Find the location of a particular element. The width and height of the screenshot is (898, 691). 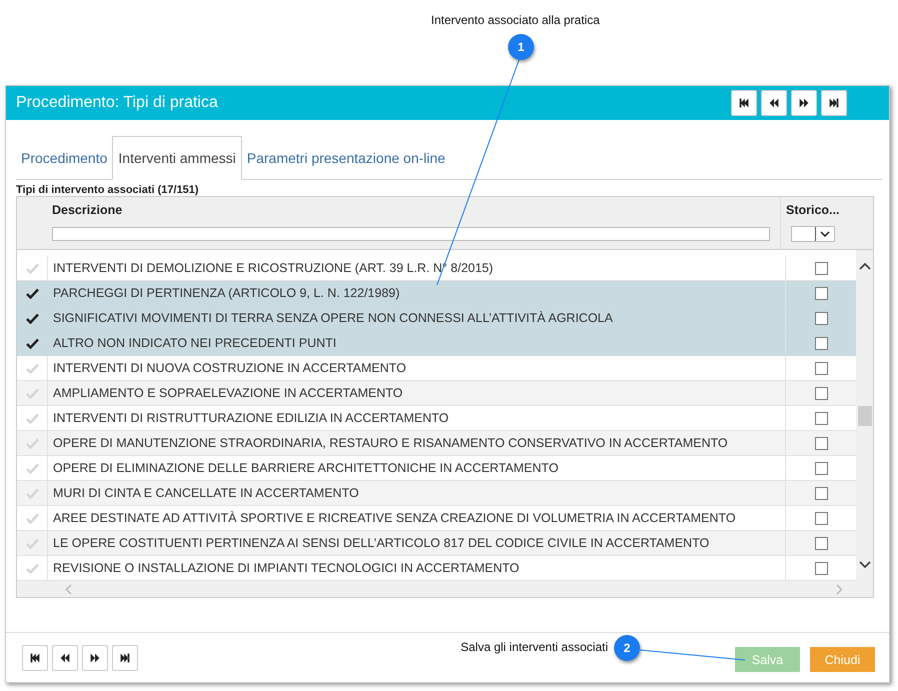

description-cell: INTERVENTI DI RISTRUTTURAZIONE EDILIZIA IN ACCERTAMENTO is located at coordinates (251, 418).